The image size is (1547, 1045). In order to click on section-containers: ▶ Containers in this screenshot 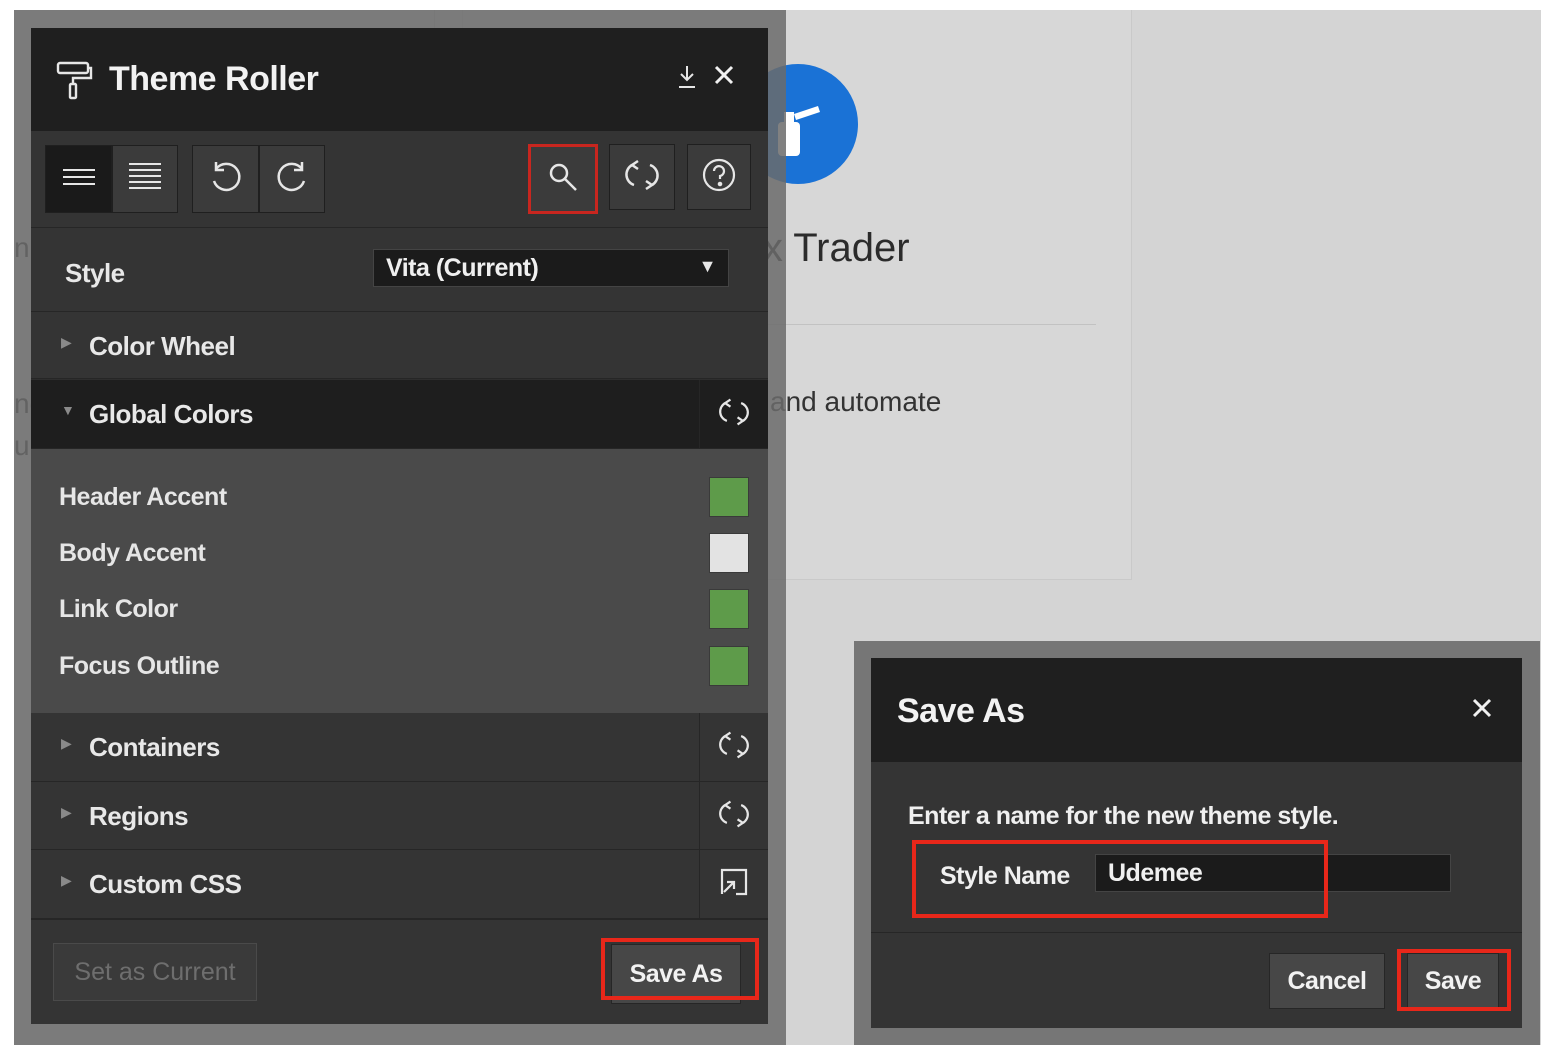, I will do `click(399, 747)`.